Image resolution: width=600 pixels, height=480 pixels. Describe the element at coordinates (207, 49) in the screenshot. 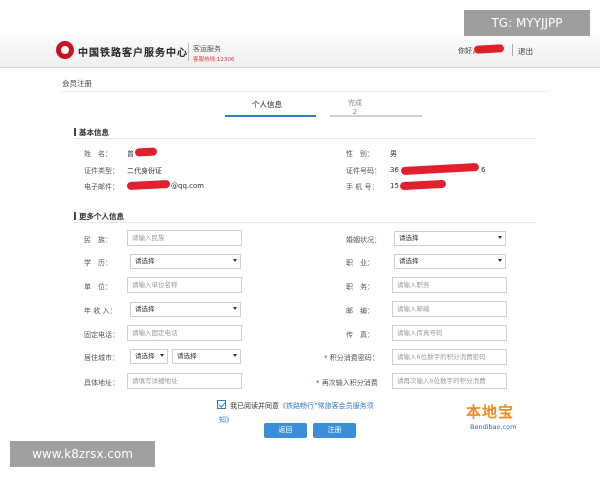

I see `subbrand: 客运服务` at that location.